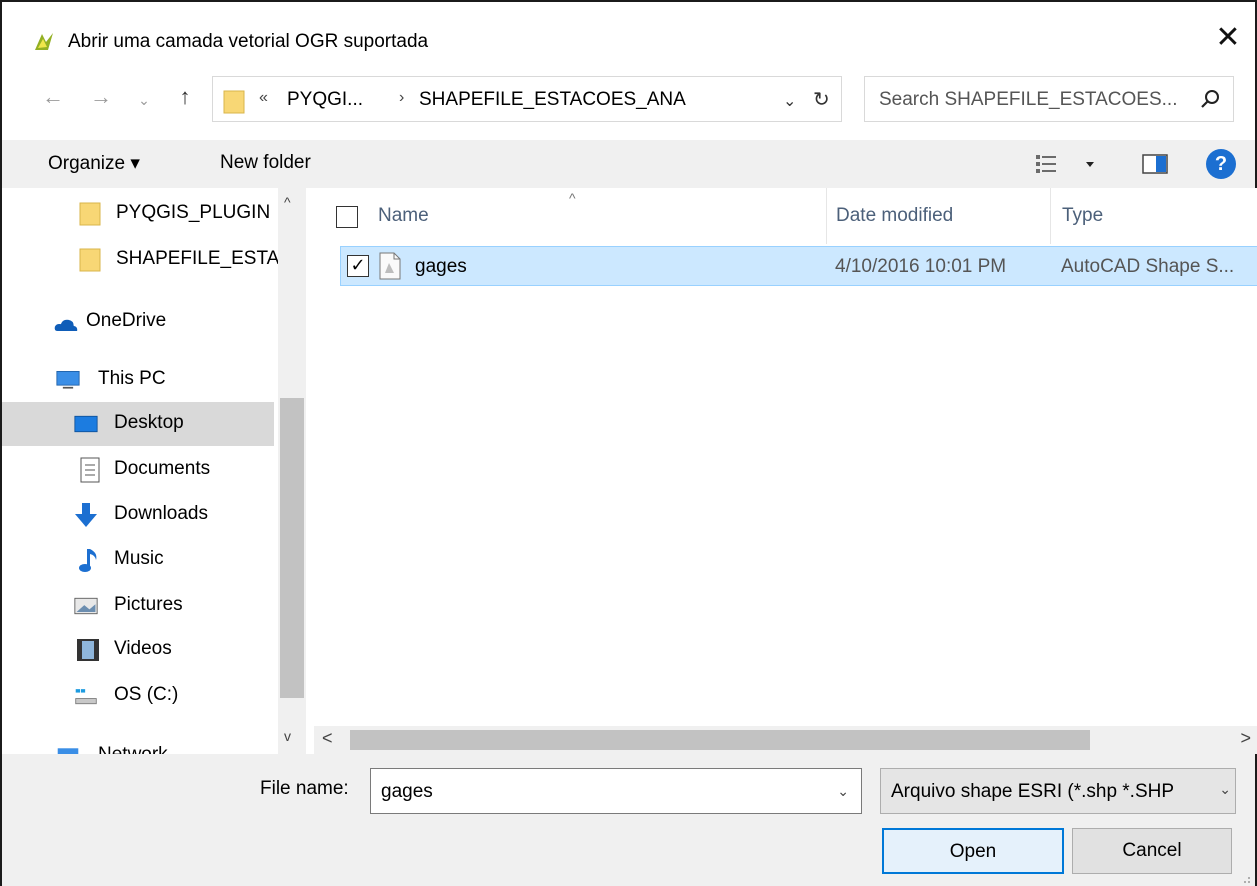 This screenshot has width=1257, height=886. What do you see at coordinates (162, 468) in the screenshot?
I see `nav-item-label: Documents` at bounding box center [162, 468].